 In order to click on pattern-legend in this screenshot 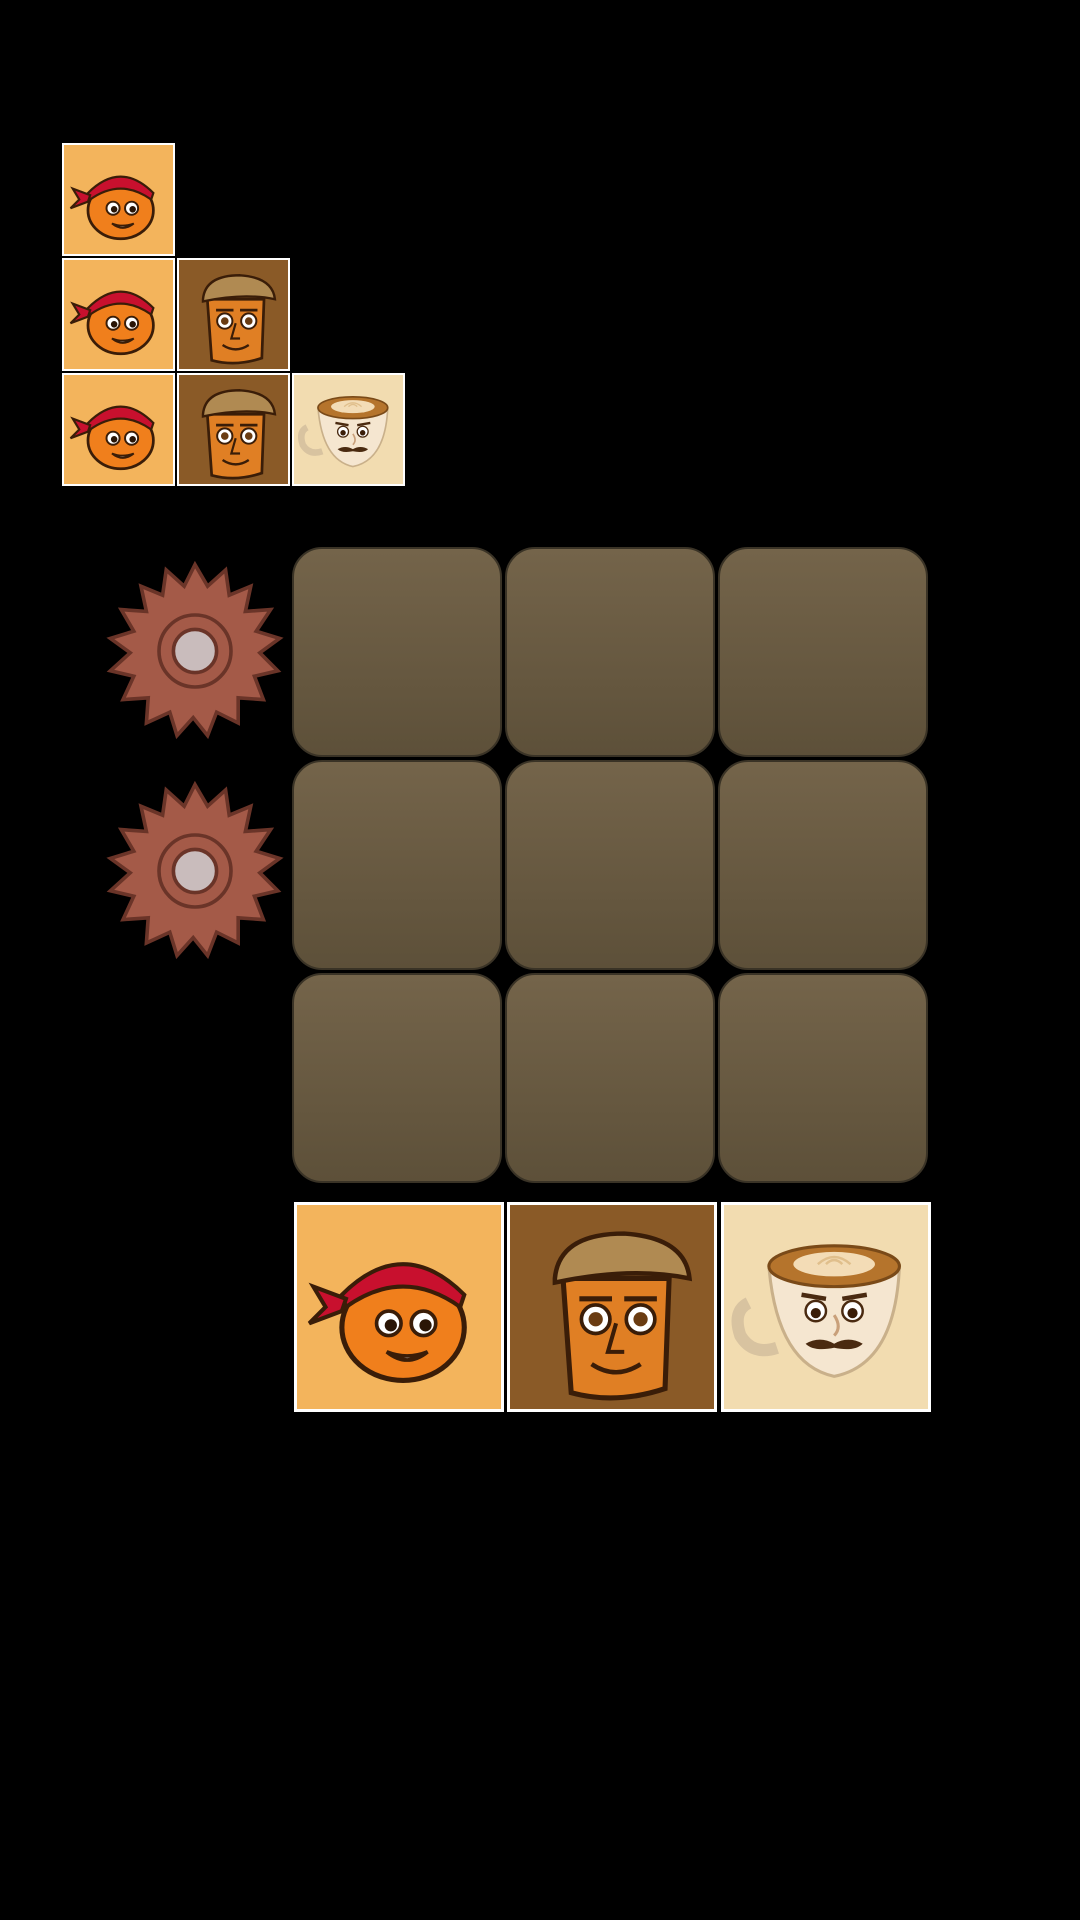, I will do `click(234, 315)`.